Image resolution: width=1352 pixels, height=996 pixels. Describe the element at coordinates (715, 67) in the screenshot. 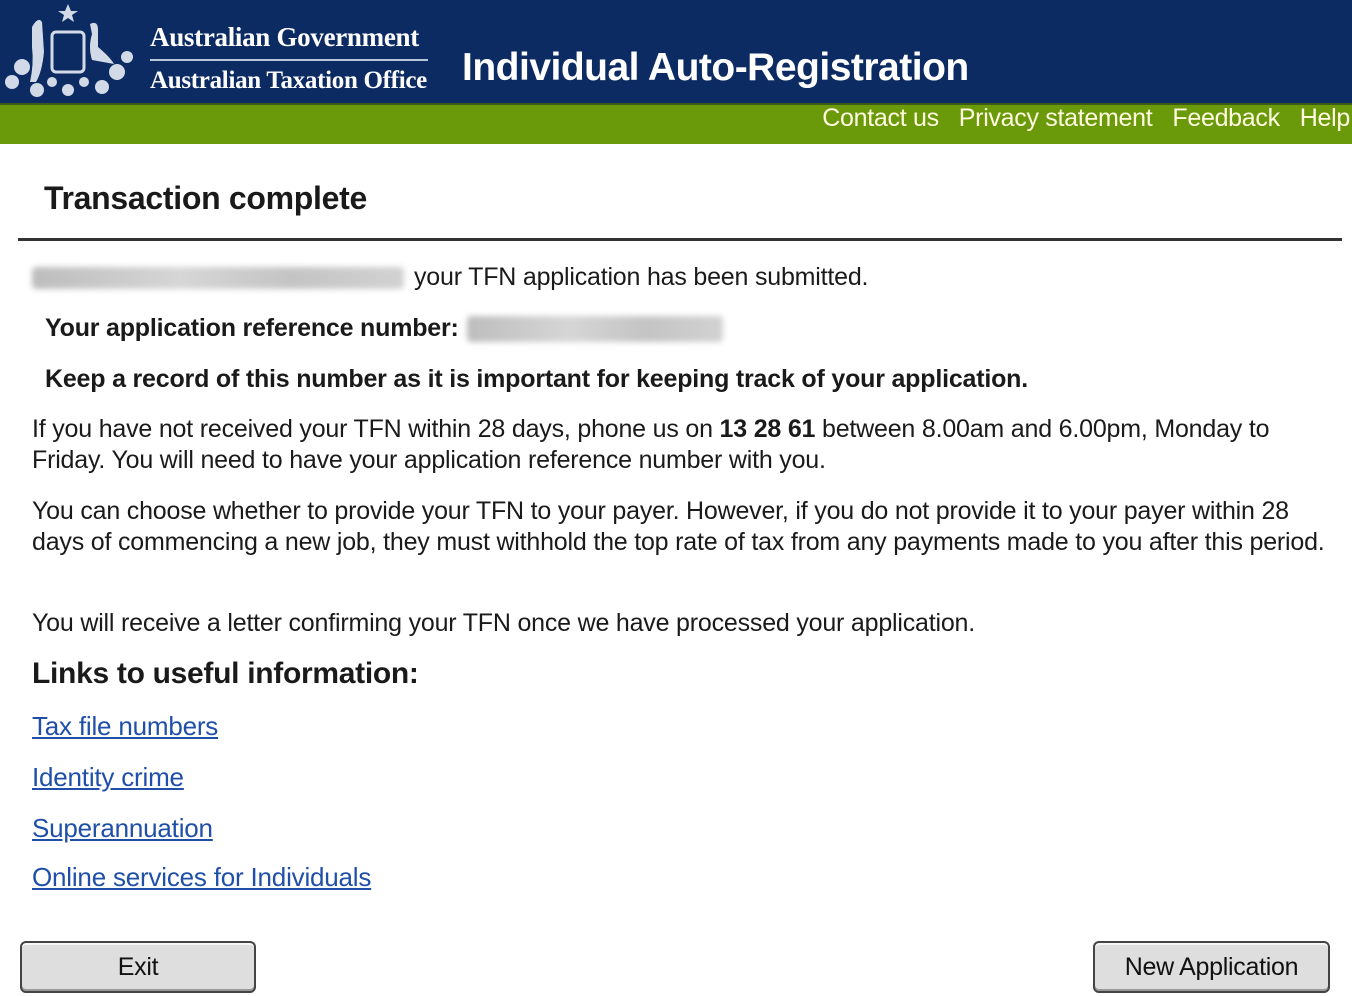

I see `app-title: Individual Auto-Registration` at that location.